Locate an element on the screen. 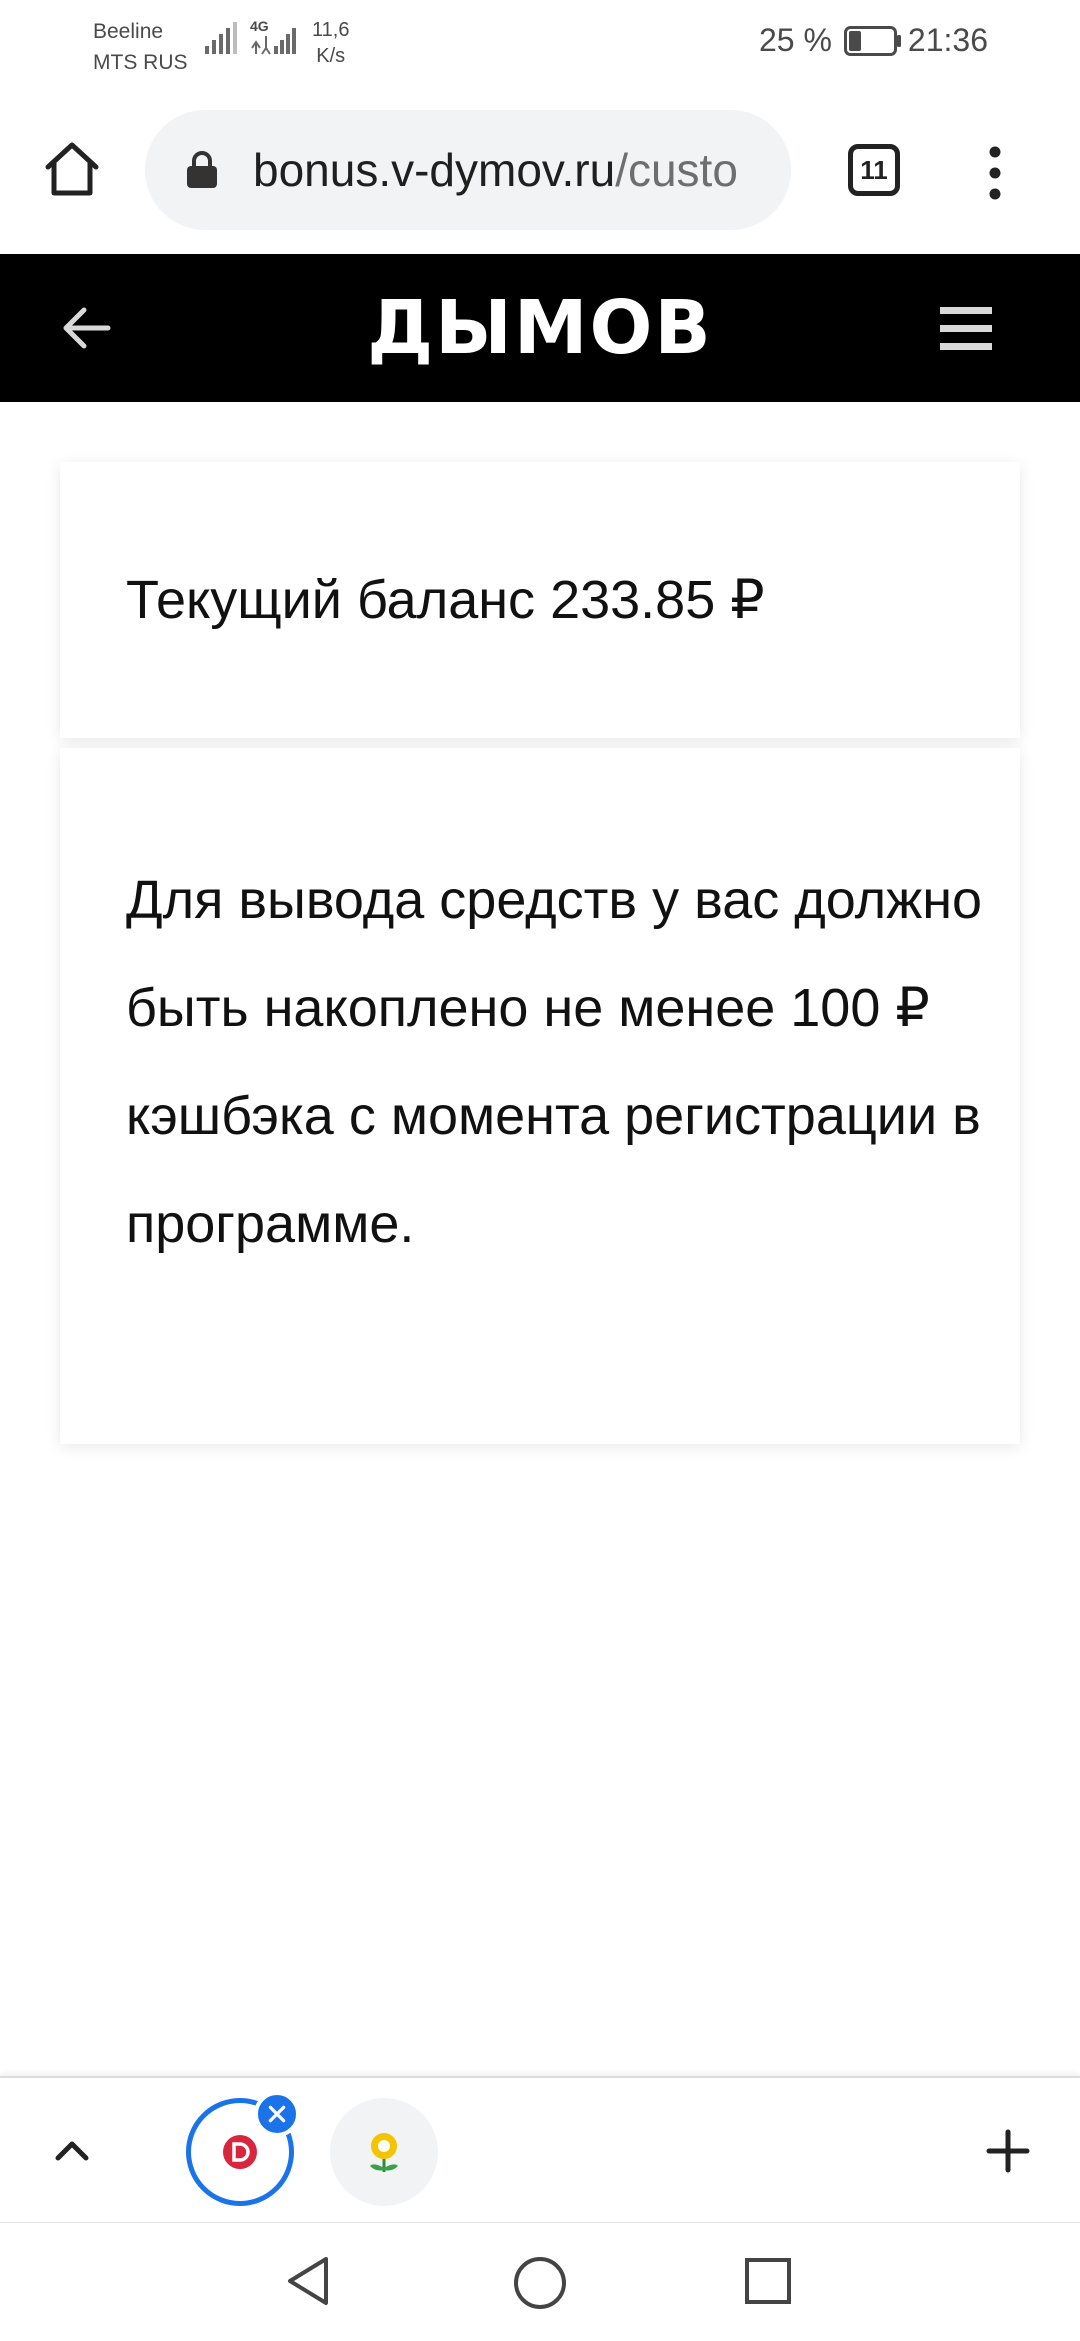  home-icon is located at coordinates (72, 169).